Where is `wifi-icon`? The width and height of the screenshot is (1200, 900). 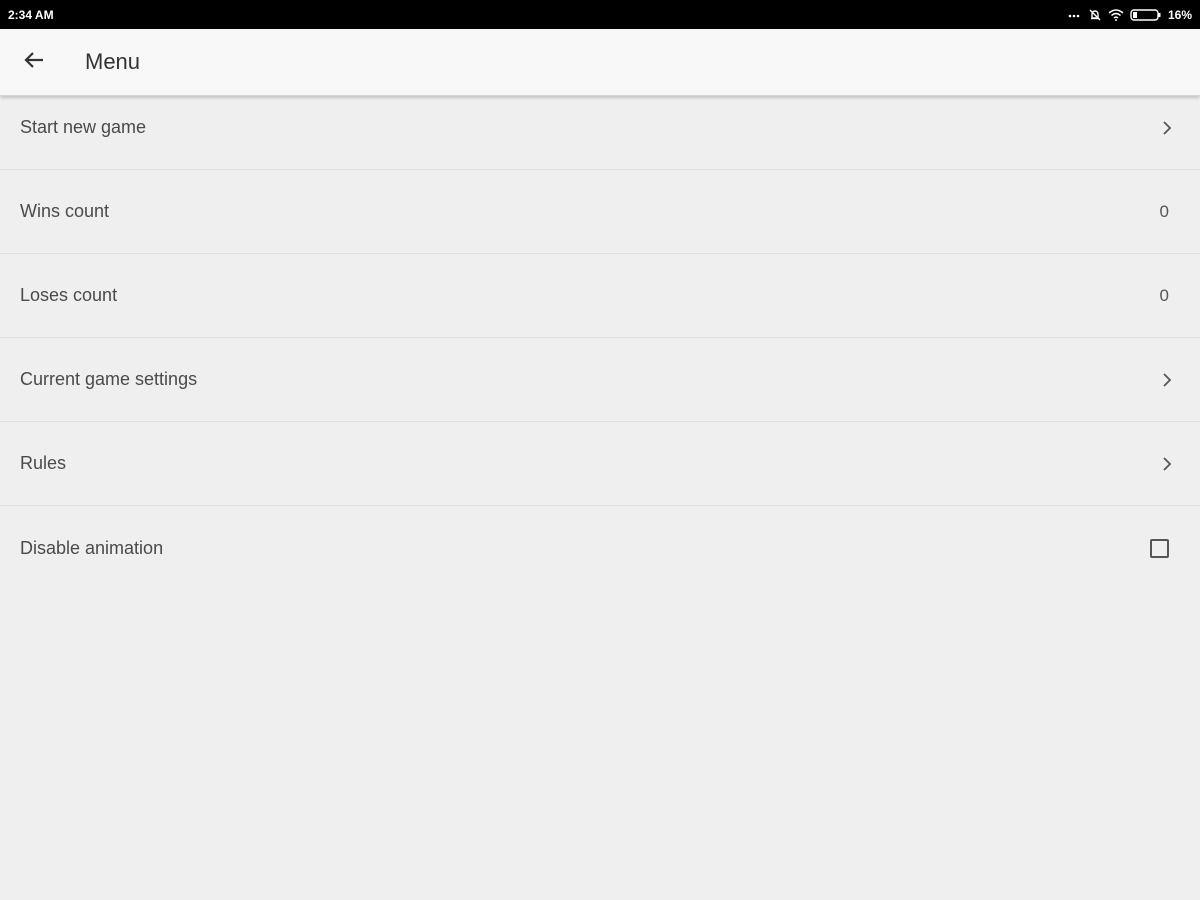 wifi-icon is located at coordinates (1116, 14).